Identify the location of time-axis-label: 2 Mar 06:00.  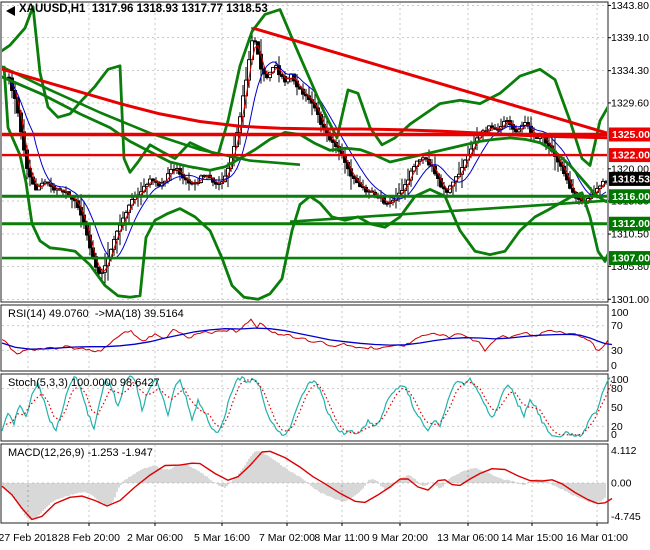
(155, 538).